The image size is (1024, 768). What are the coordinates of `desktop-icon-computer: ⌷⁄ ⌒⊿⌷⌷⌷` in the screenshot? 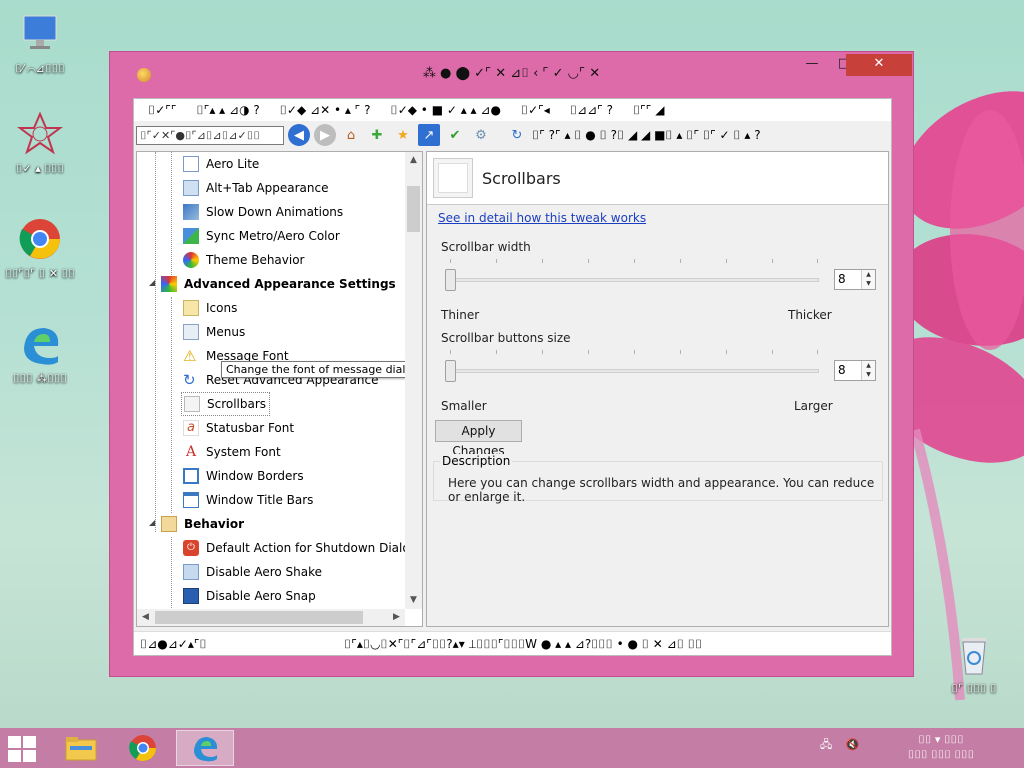 It's located at (40, 42).